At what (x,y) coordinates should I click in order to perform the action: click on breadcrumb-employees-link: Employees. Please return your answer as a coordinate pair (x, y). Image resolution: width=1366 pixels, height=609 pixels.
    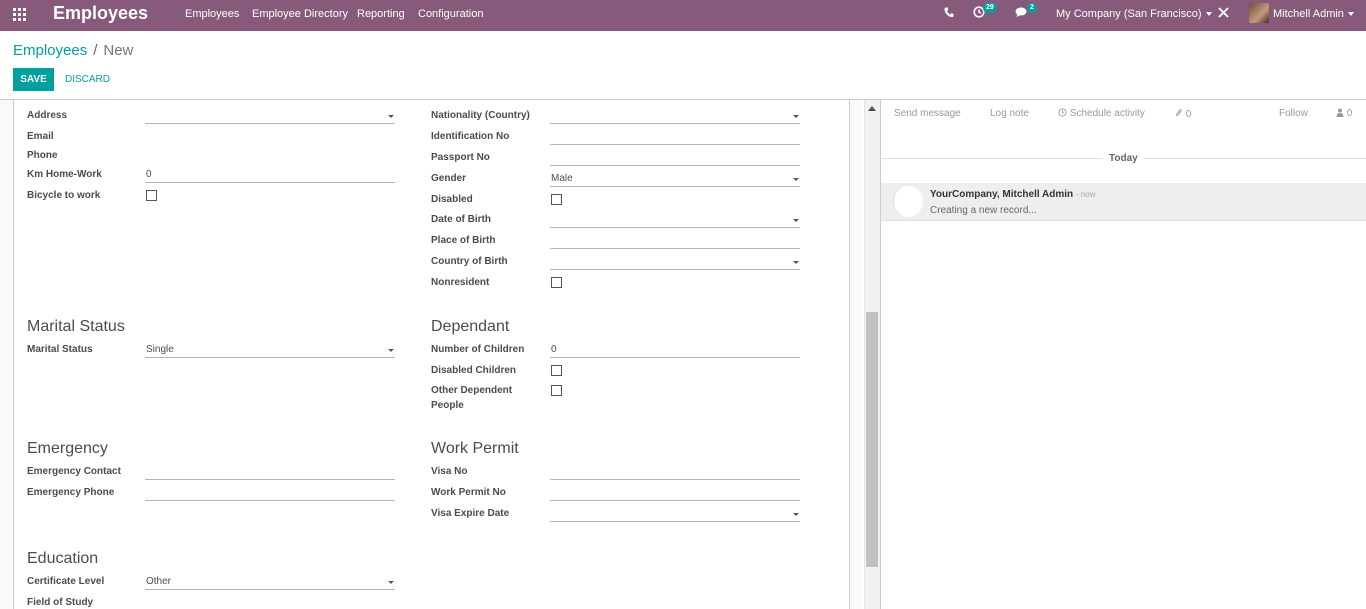
    Looking at the image, I should click on (50, 50).